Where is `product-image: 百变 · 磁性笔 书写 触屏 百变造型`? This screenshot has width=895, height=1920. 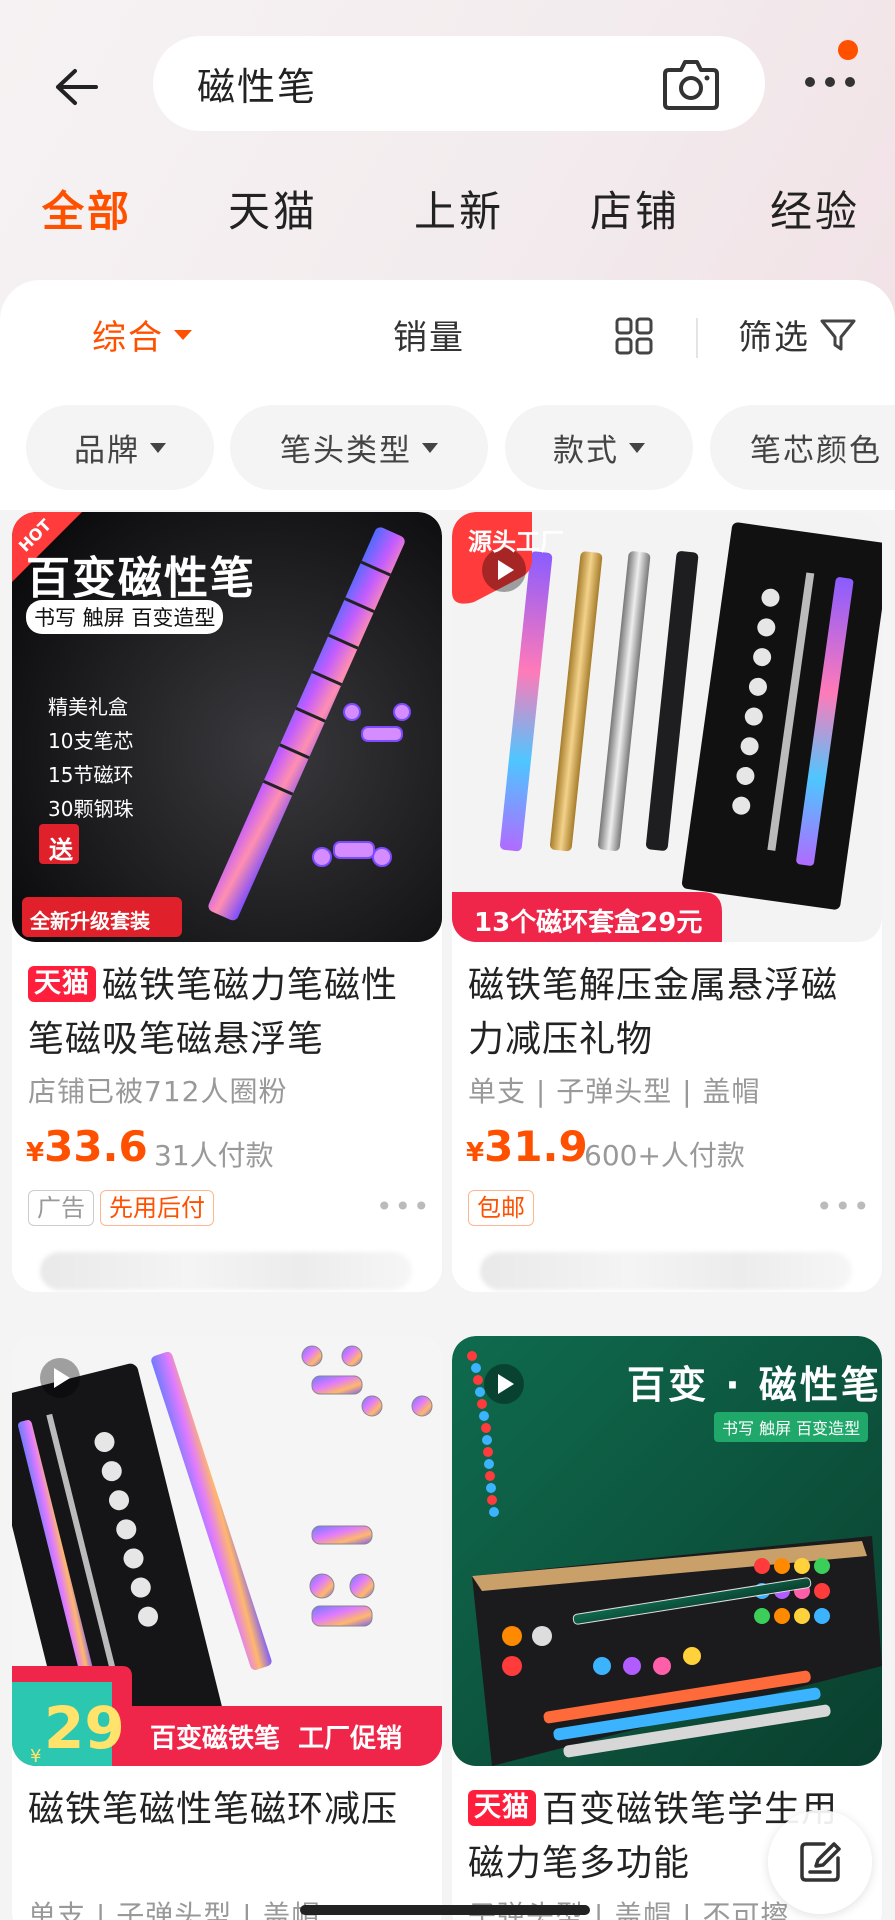
product-image: 百变 · 磁性笔 书写 触屏 百变造型 is located at coordinates (667, 1551).